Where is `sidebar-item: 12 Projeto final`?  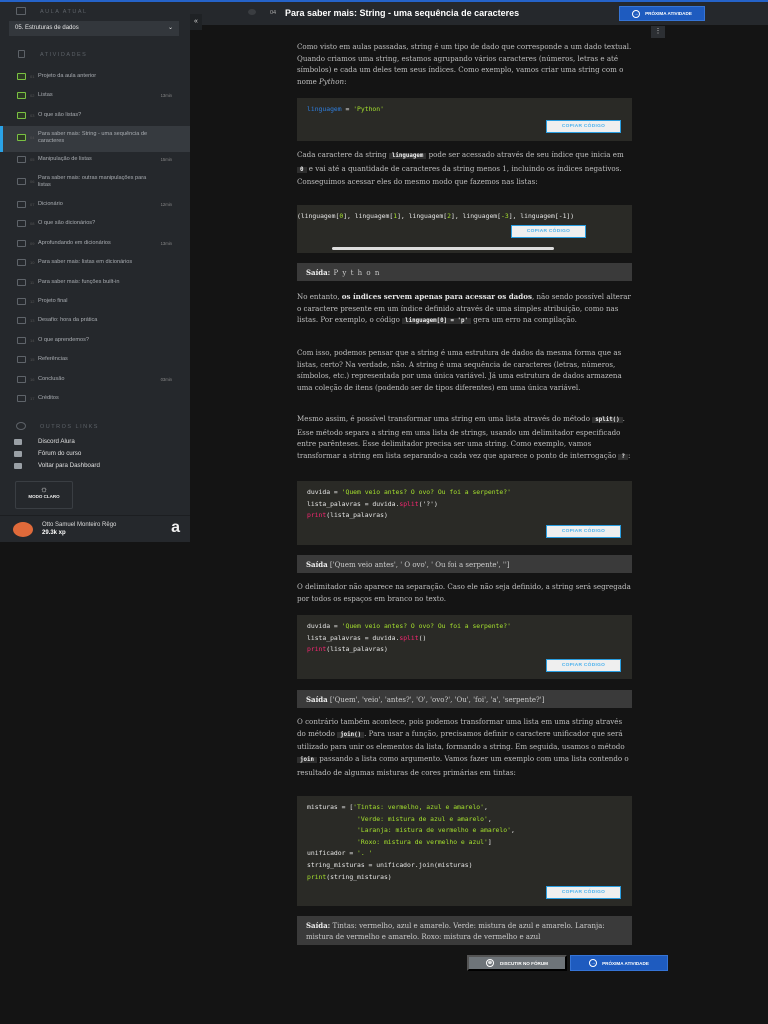 sidebar-item: 12 Projeto final is located at coordinates (95, 302).